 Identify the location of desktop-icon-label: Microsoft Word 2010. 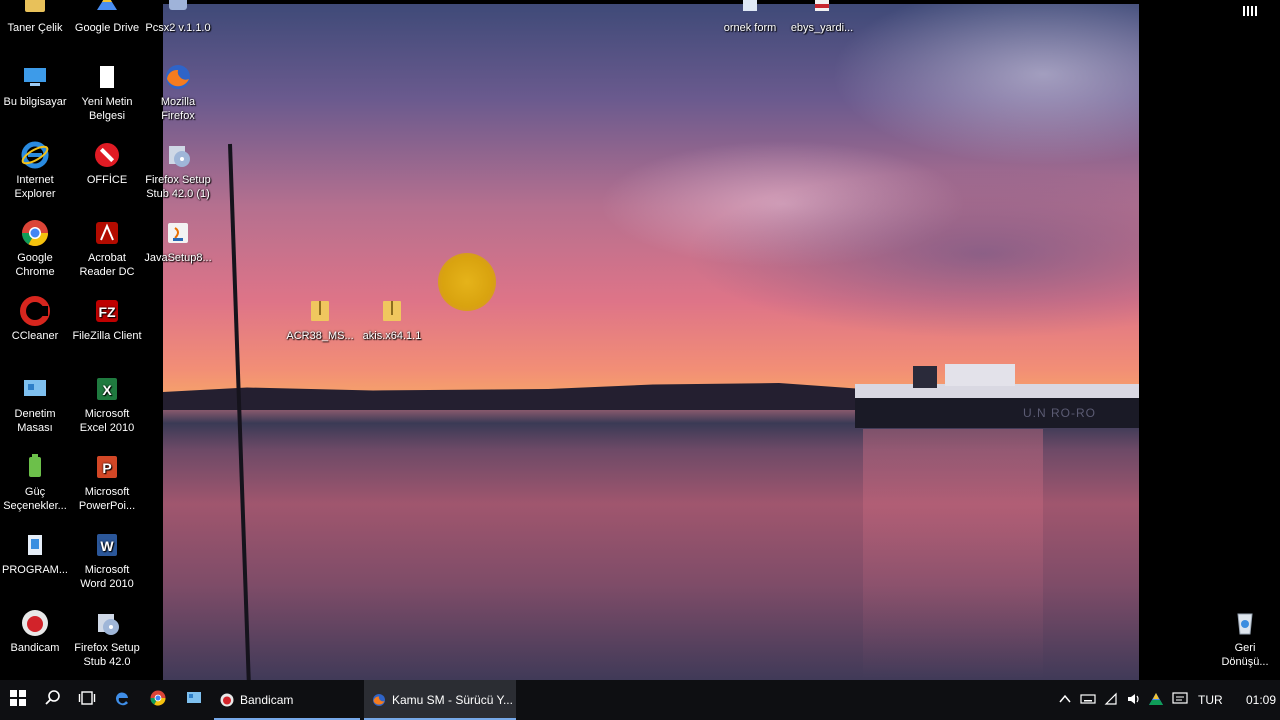
(107, 577).